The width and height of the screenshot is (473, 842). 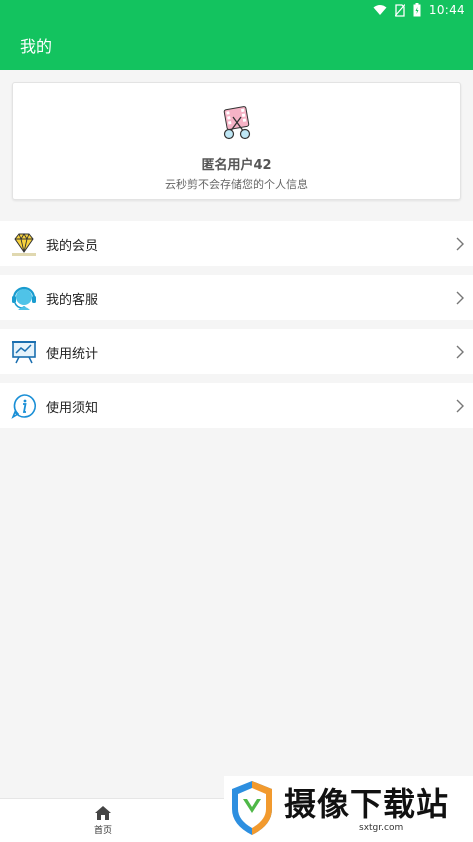 I want to click on menu-item-label: 使用统计, so click(x=72, y=354).